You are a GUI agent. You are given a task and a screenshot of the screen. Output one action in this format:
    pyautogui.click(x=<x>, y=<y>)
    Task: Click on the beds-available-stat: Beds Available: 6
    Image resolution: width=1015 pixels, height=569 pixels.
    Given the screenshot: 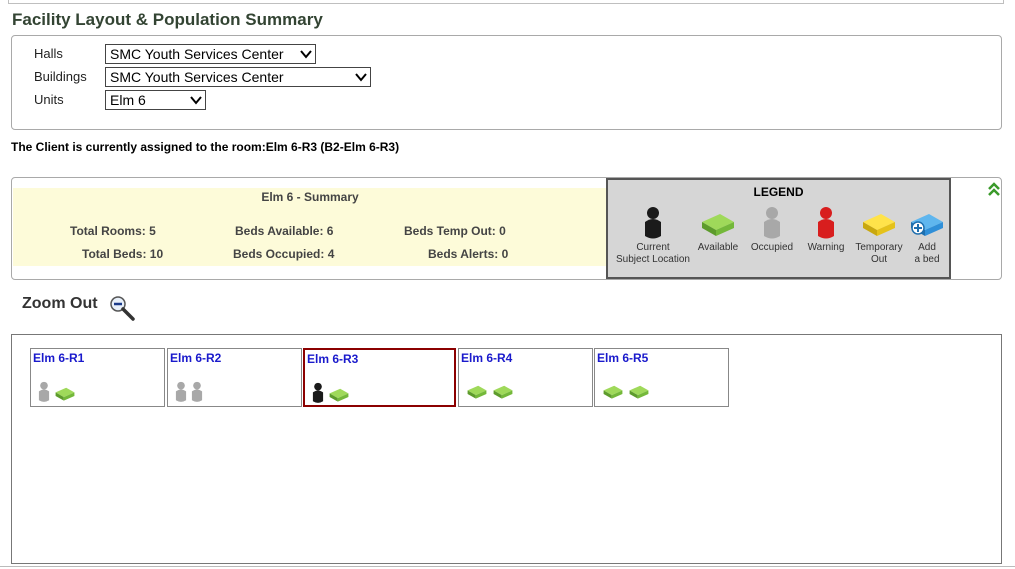 What is the action you would take?
    pyautogui.click(x=284, y=231)
    